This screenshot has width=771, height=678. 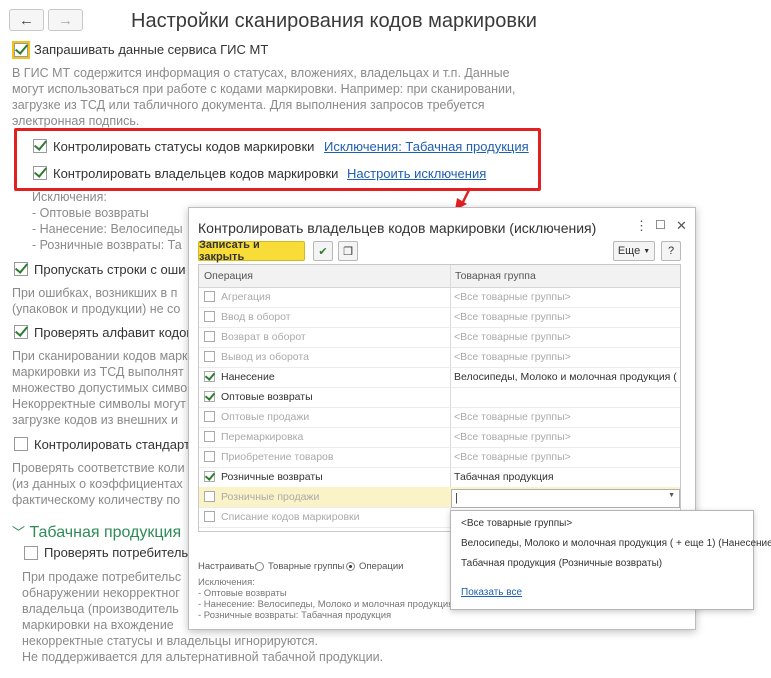 I want to click on customize-label: Настраивать:, so click(x=228, y=566).